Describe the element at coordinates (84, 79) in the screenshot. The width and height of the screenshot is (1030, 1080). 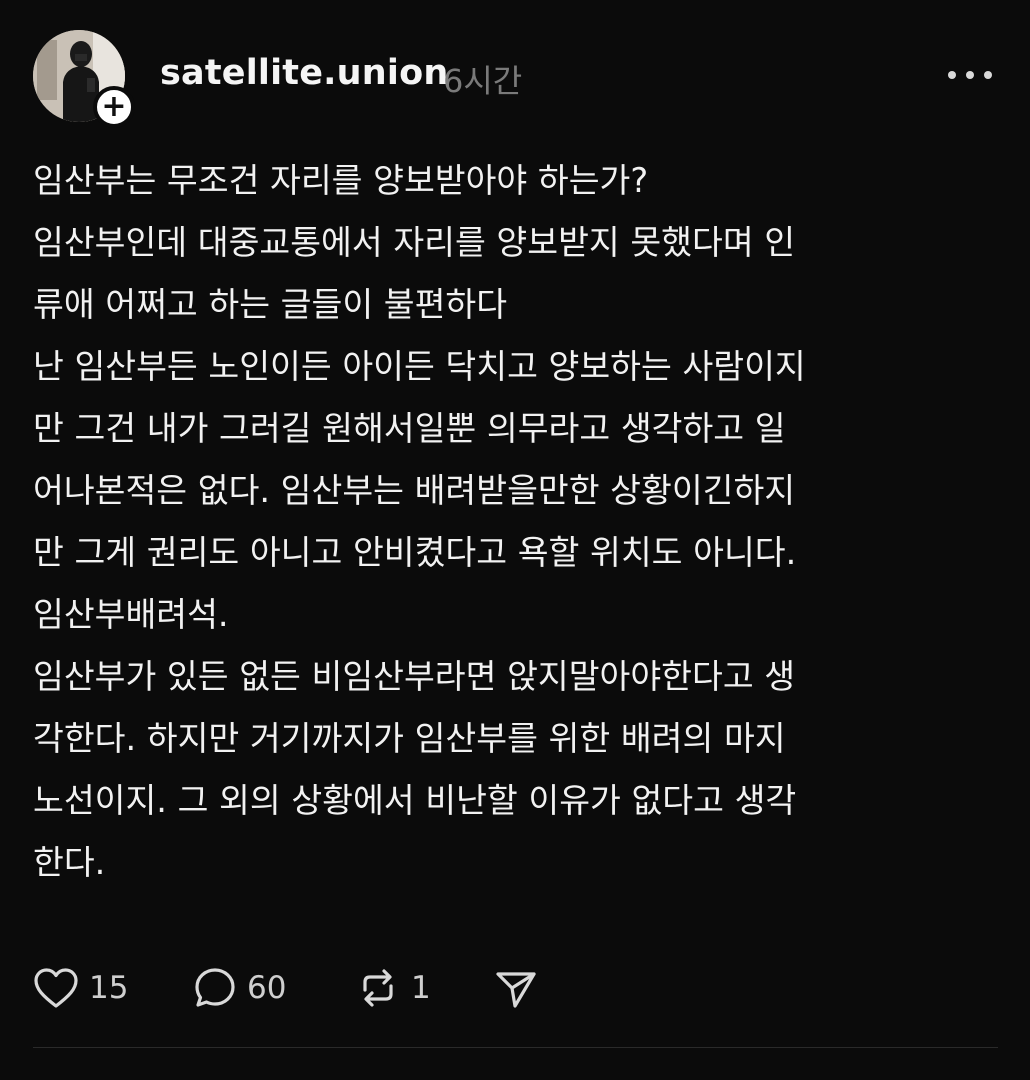
I see `avatar-container: +` at that location.